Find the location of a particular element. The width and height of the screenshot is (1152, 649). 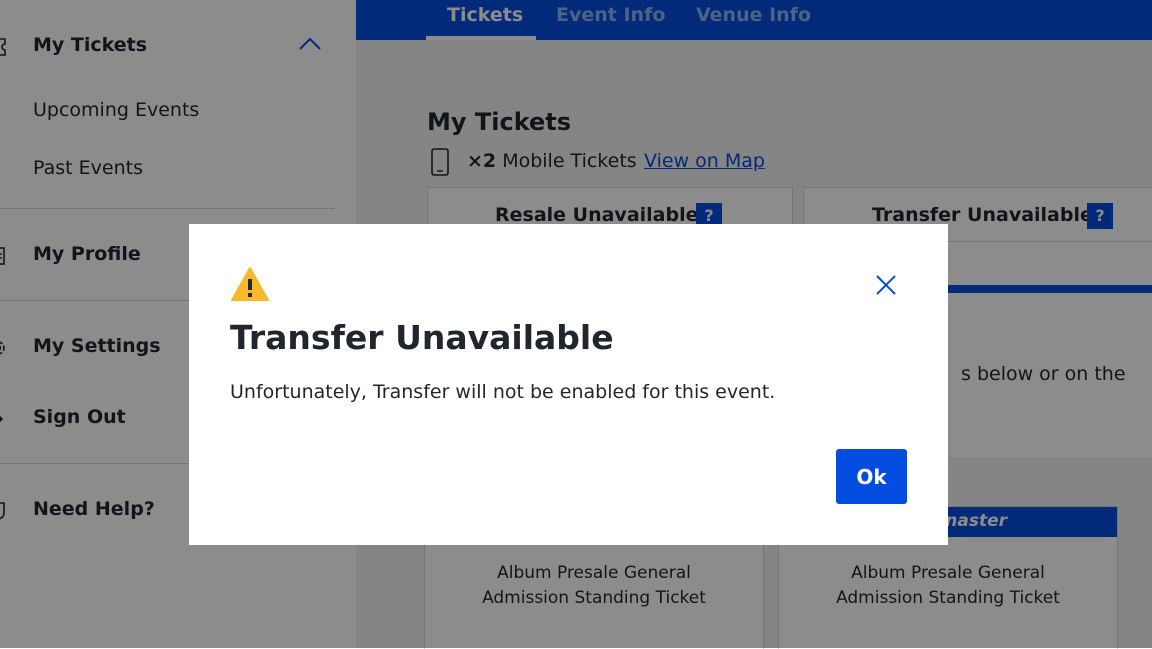

warning-icon is located at coordinates (250, 284).